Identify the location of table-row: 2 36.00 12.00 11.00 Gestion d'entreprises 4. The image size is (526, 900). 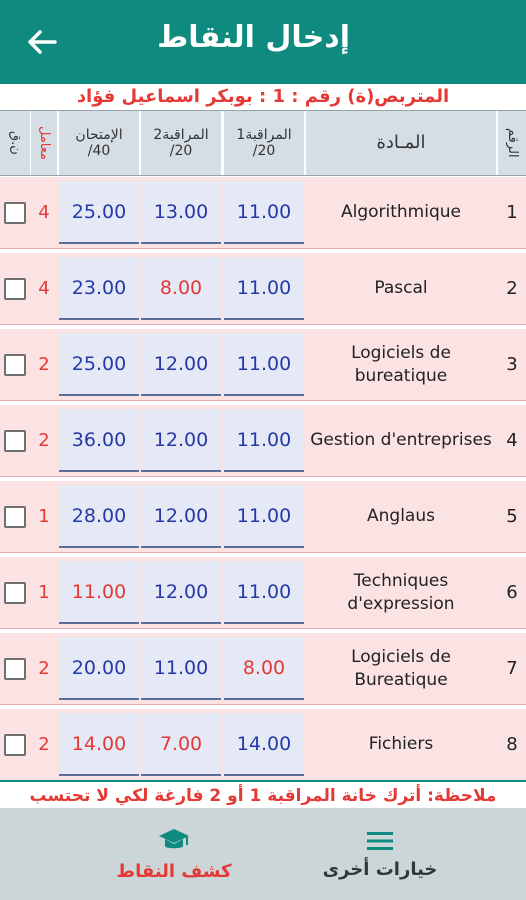
(263, 441).